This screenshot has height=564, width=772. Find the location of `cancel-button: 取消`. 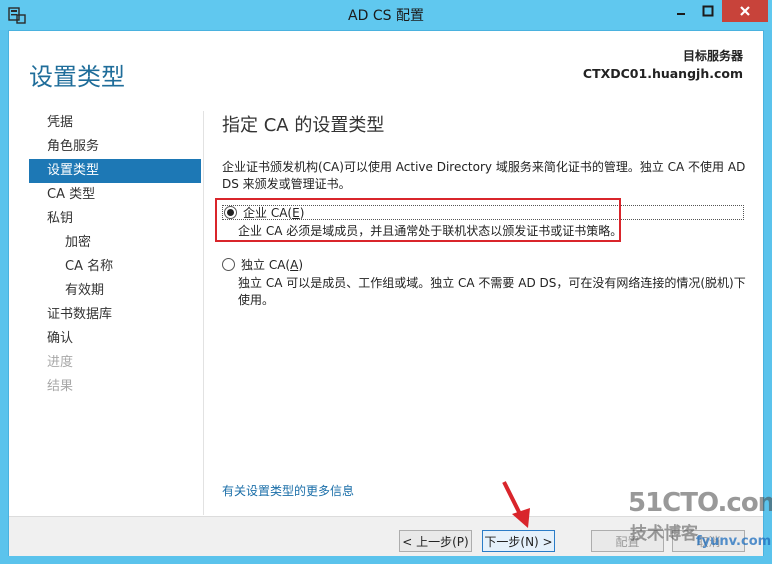

cancel-button: 取消 is located at coordinates (708, 541).